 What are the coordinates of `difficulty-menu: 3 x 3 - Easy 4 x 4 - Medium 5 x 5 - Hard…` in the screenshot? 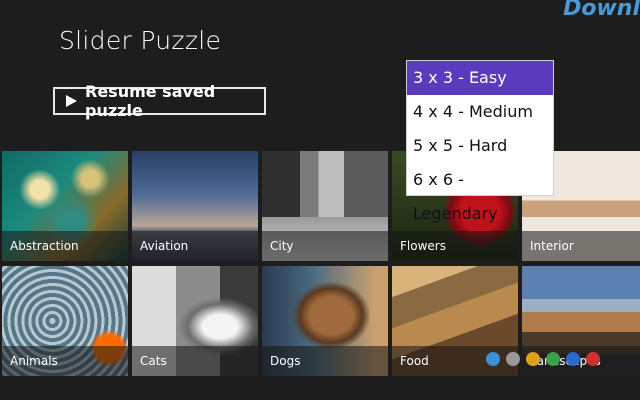 It's located at (480, 141).